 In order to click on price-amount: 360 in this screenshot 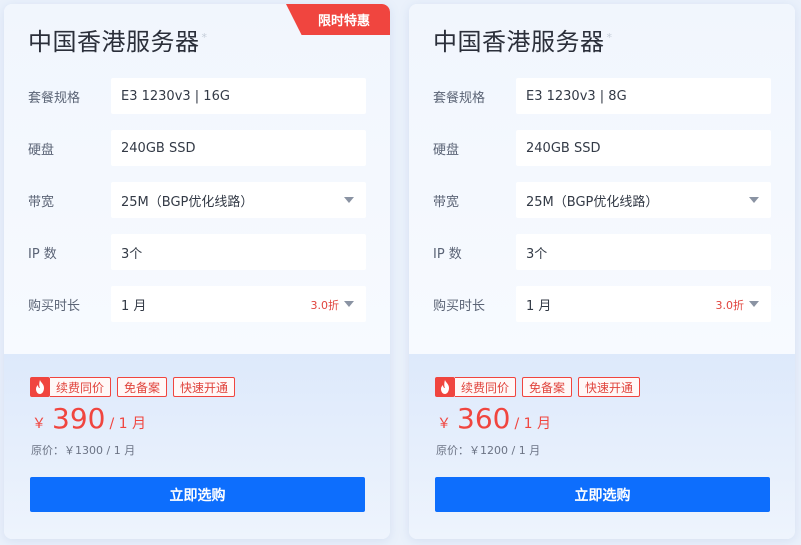, I will do `click(484, 418)`.